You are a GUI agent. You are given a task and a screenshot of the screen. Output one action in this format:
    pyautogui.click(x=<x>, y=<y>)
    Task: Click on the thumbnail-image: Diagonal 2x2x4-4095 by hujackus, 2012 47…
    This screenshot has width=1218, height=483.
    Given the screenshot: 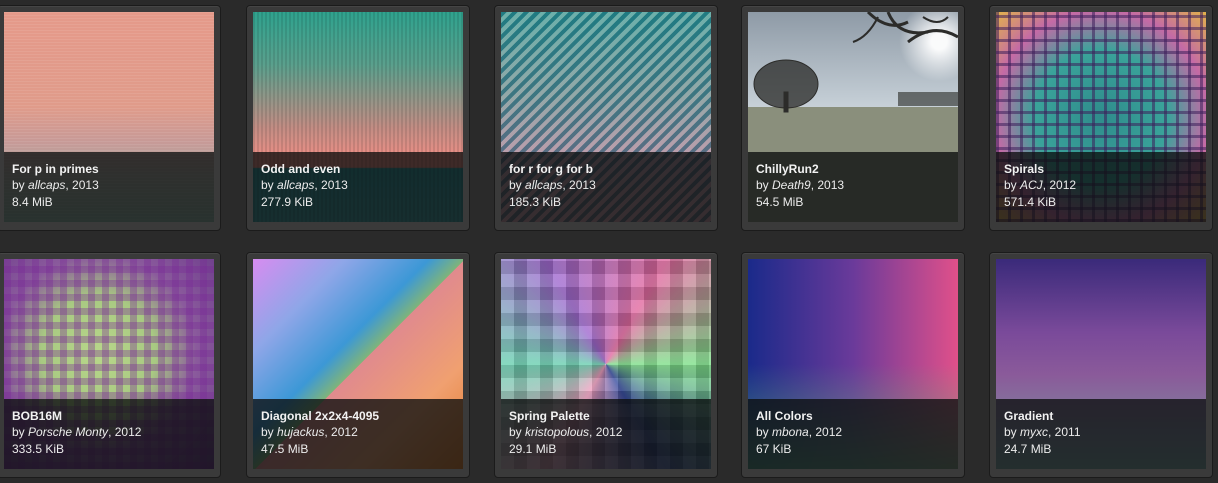 What is the action you would take?
    pyautogui.click(x=358, y=364)
    